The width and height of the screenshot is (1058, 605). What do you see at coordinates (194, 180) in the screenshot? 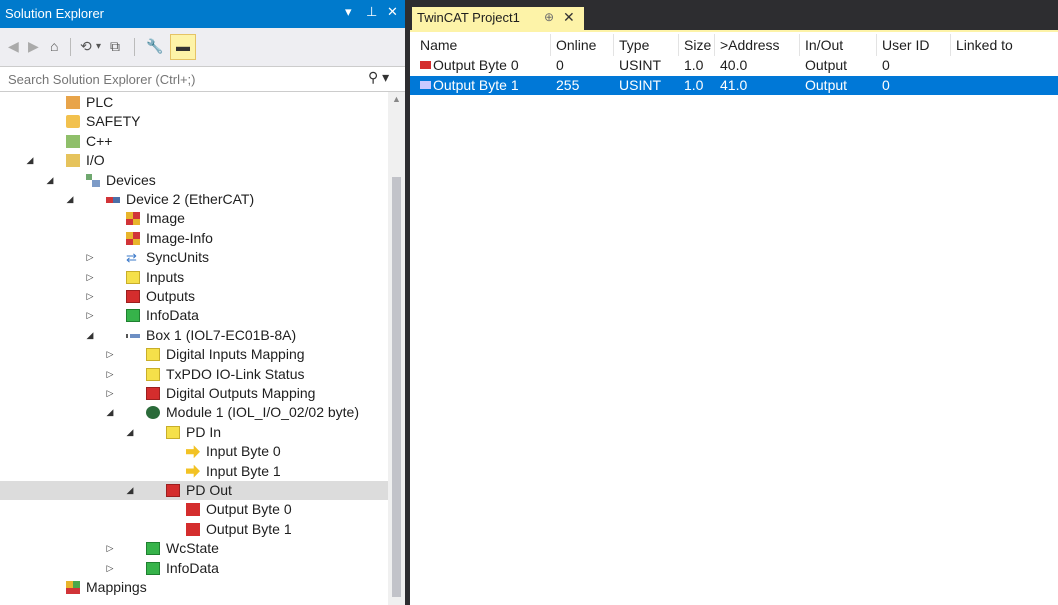
I see `tree-item: ◢ Devices` at bounding box center [194, 180].